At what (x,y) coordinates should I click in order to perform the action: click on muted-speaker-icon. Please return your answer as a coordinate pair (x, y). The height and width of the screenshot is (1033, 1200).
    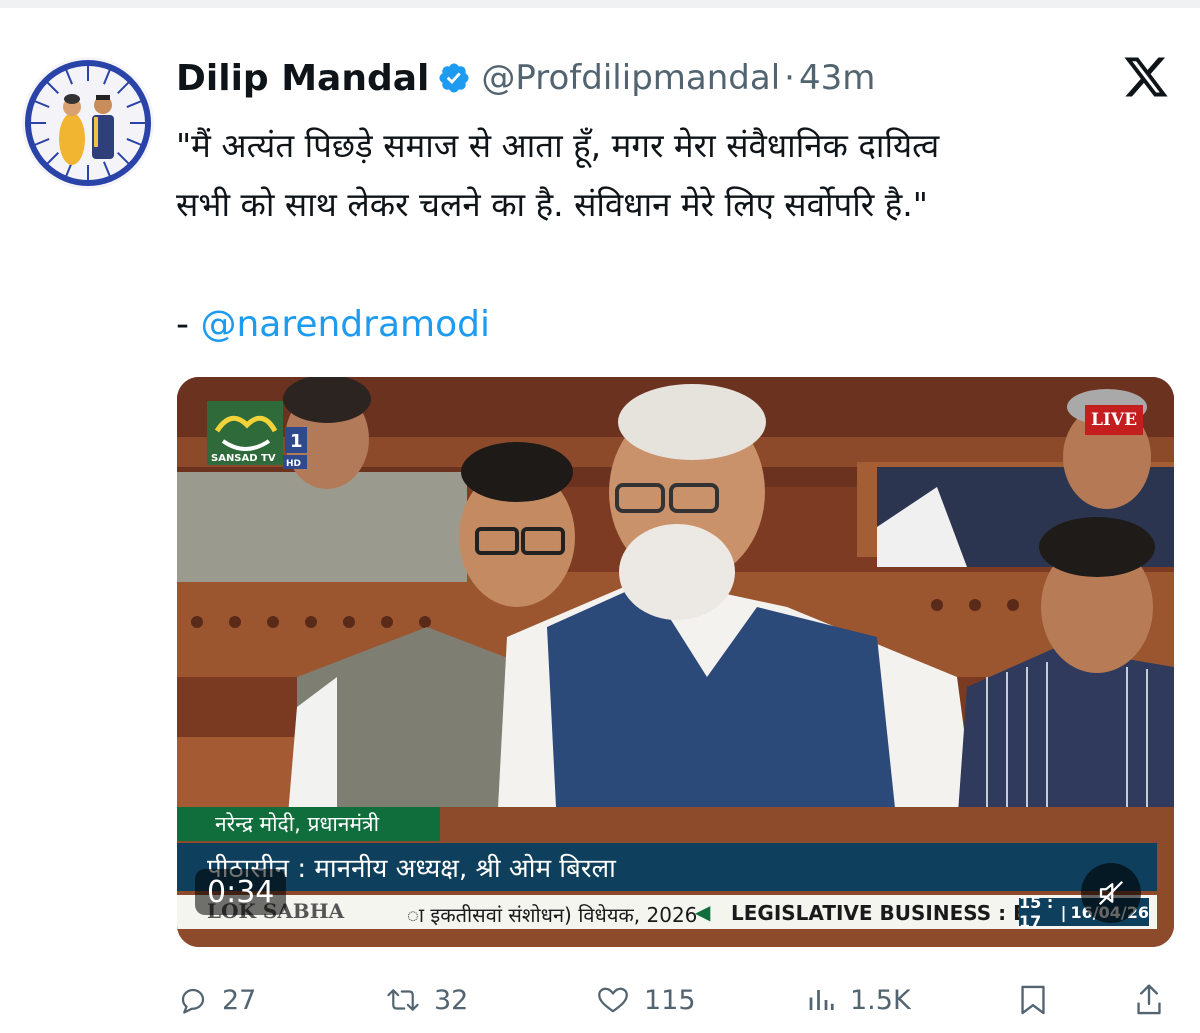
    Looking at the image, I should click on (1111, 893).